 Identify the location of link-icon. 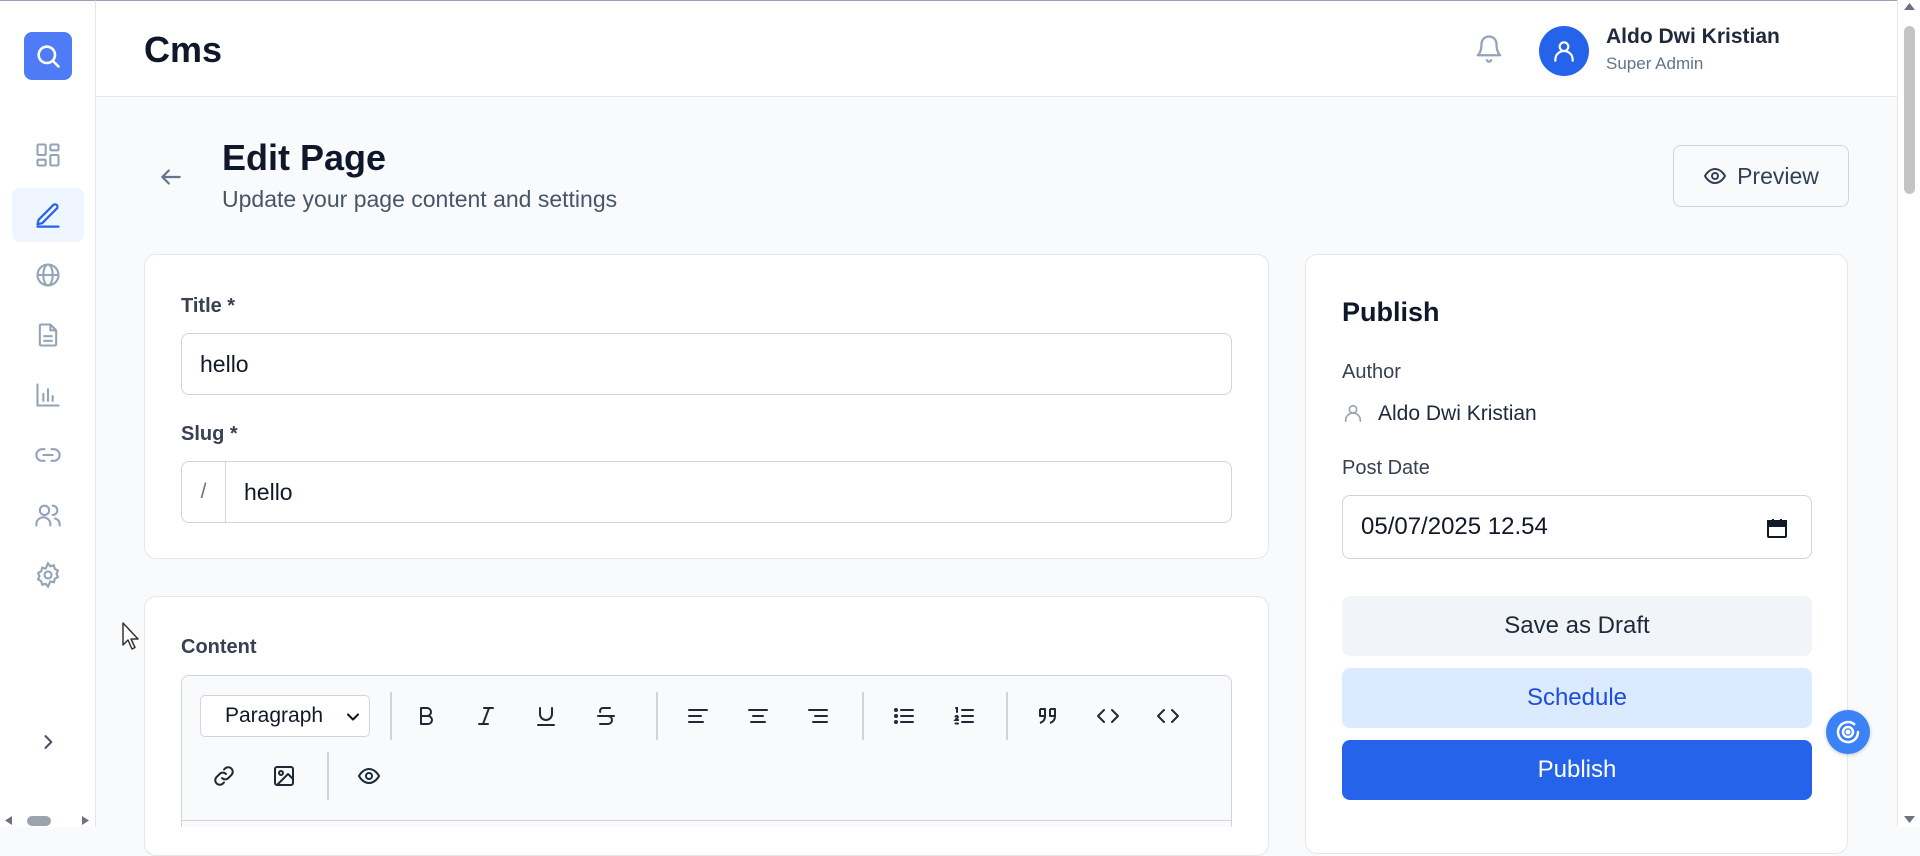
(48, 455).